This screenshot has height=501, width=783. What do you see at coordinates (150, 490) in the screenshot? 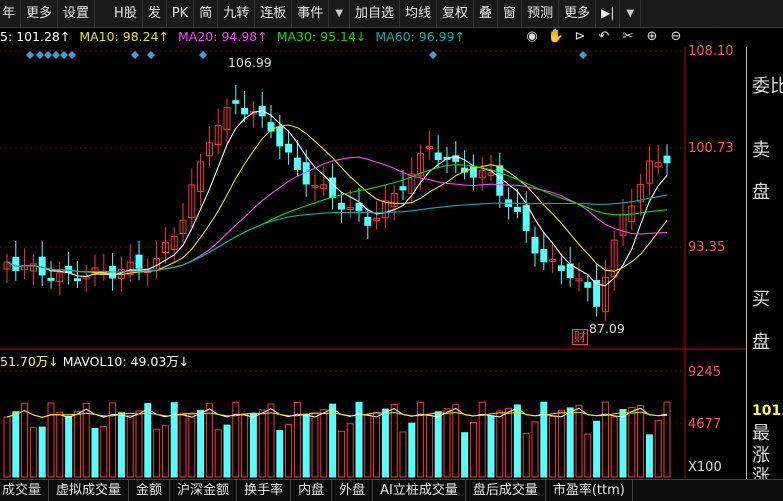
I see `tab-amount: 金额` at bounding box center [150, 490].